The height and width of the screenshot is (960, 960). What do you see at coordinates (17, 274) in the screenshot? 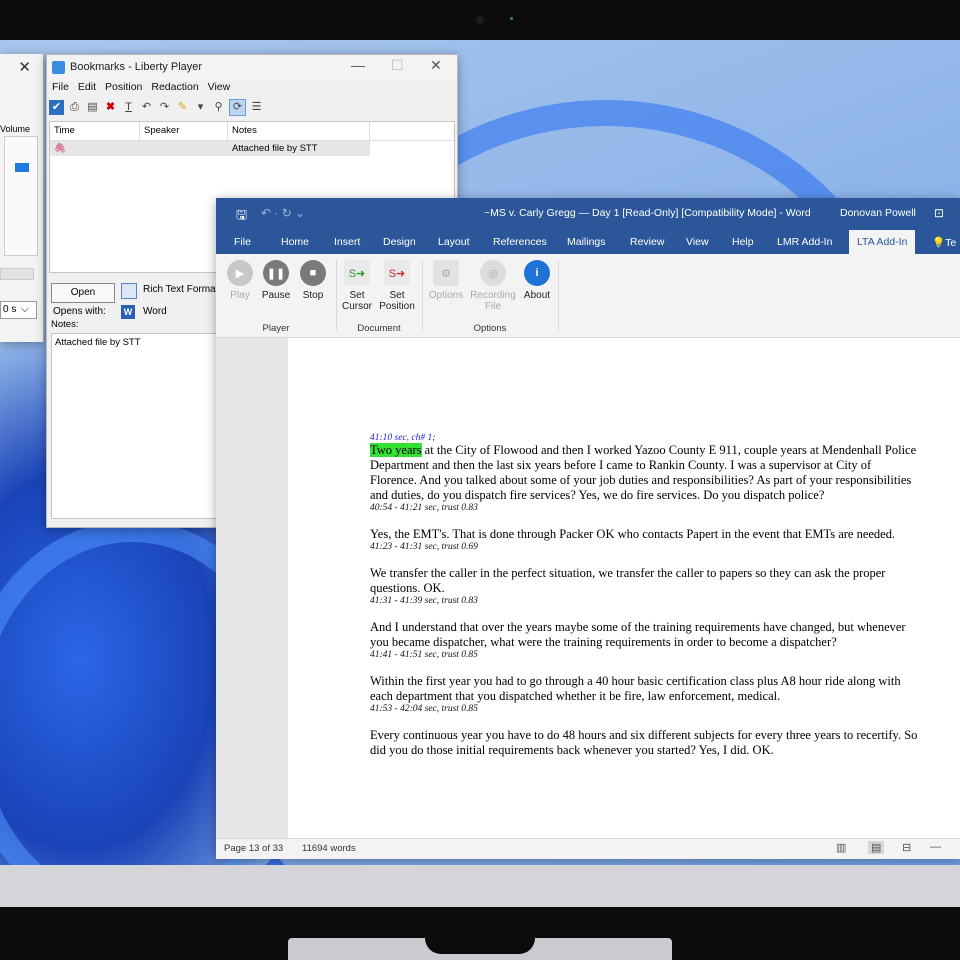
I see `progress-bar` at bounding box center [17, 274].